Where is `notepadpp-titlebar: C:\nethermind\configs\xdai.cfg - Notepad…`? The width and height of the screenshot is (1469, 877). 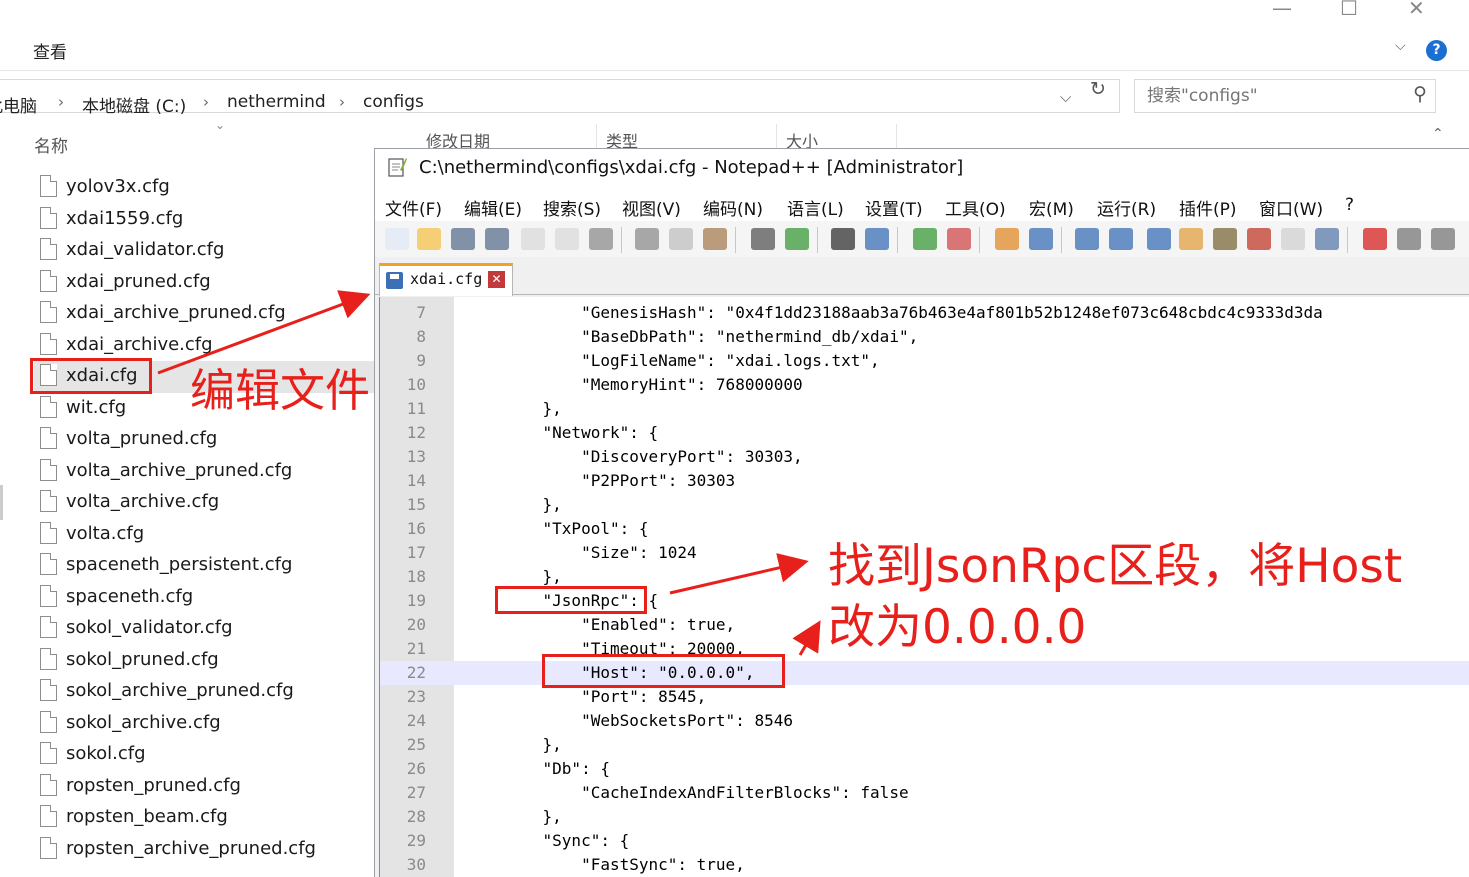 notepadpp-titlebar: C:\nethermind\configs\xdai.cfg - Notepad… is located at coordinates (922, 168).